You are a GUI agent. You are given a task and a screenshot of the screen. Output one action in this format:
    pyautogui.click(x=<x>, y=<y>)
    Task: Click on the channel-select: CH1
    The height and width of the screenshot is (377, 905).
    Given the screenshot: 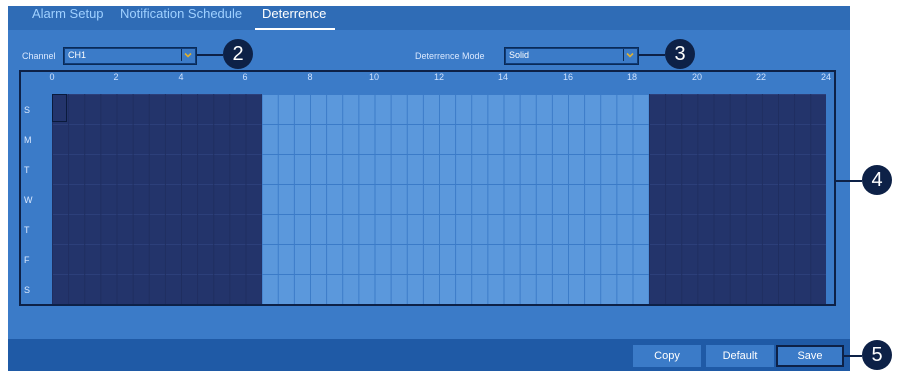 What is the action you would take?
    pyautogui.click(x=130, y=56)
    